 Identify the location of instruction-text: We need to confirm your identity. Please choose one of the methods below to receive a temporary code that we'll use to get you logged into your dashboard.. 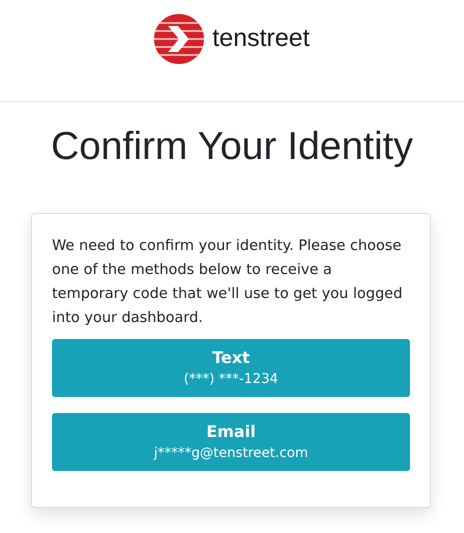
(228, 282).